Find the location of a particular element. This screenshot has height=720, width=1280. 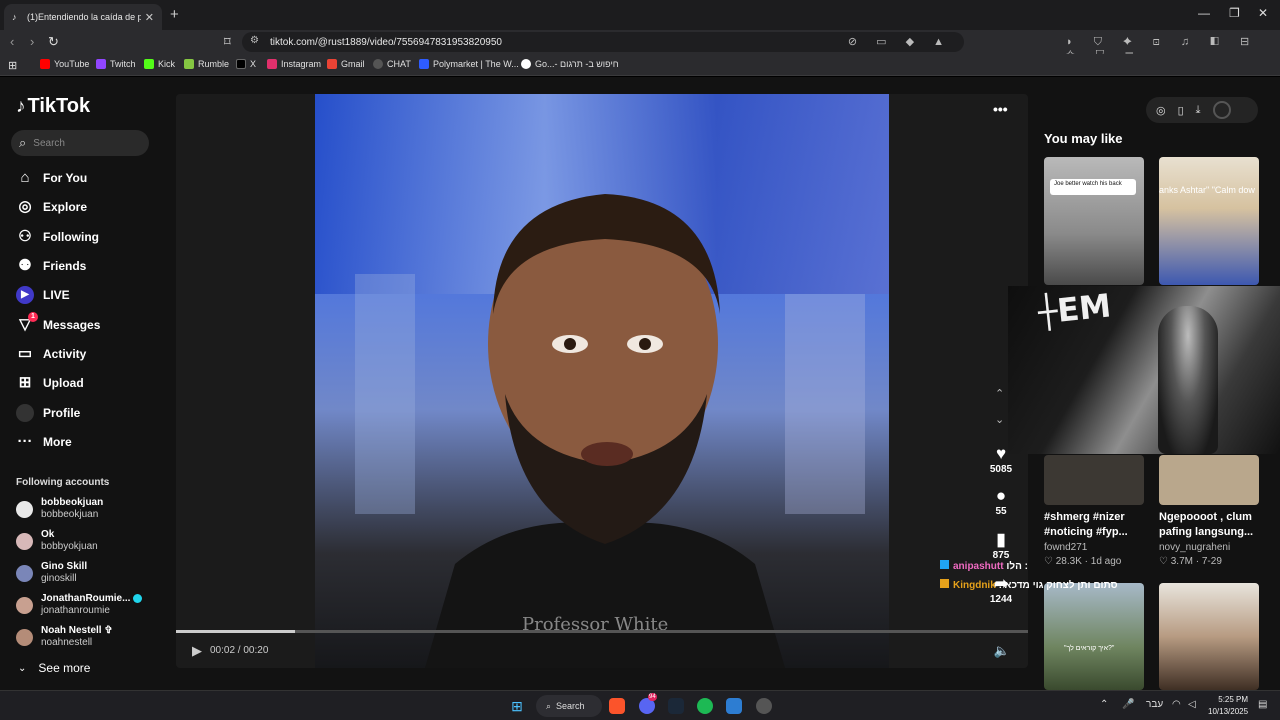

nav-label: More is located at coordinates (57, 442).